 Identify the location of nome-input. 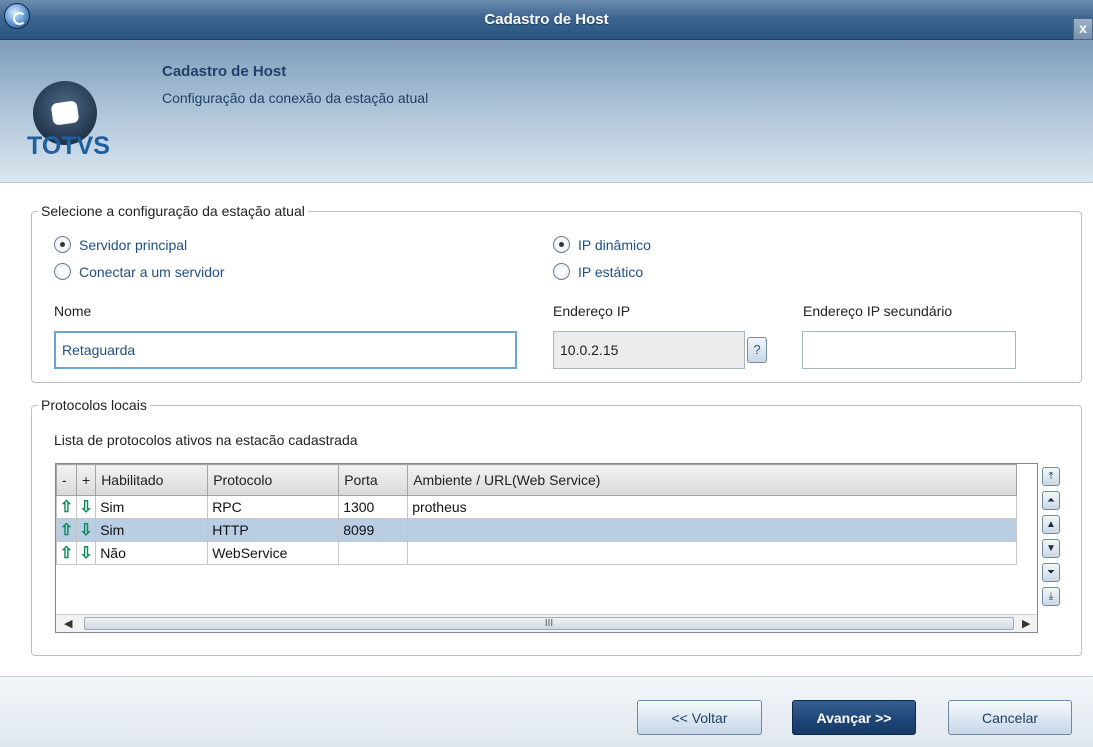
(285, 350).